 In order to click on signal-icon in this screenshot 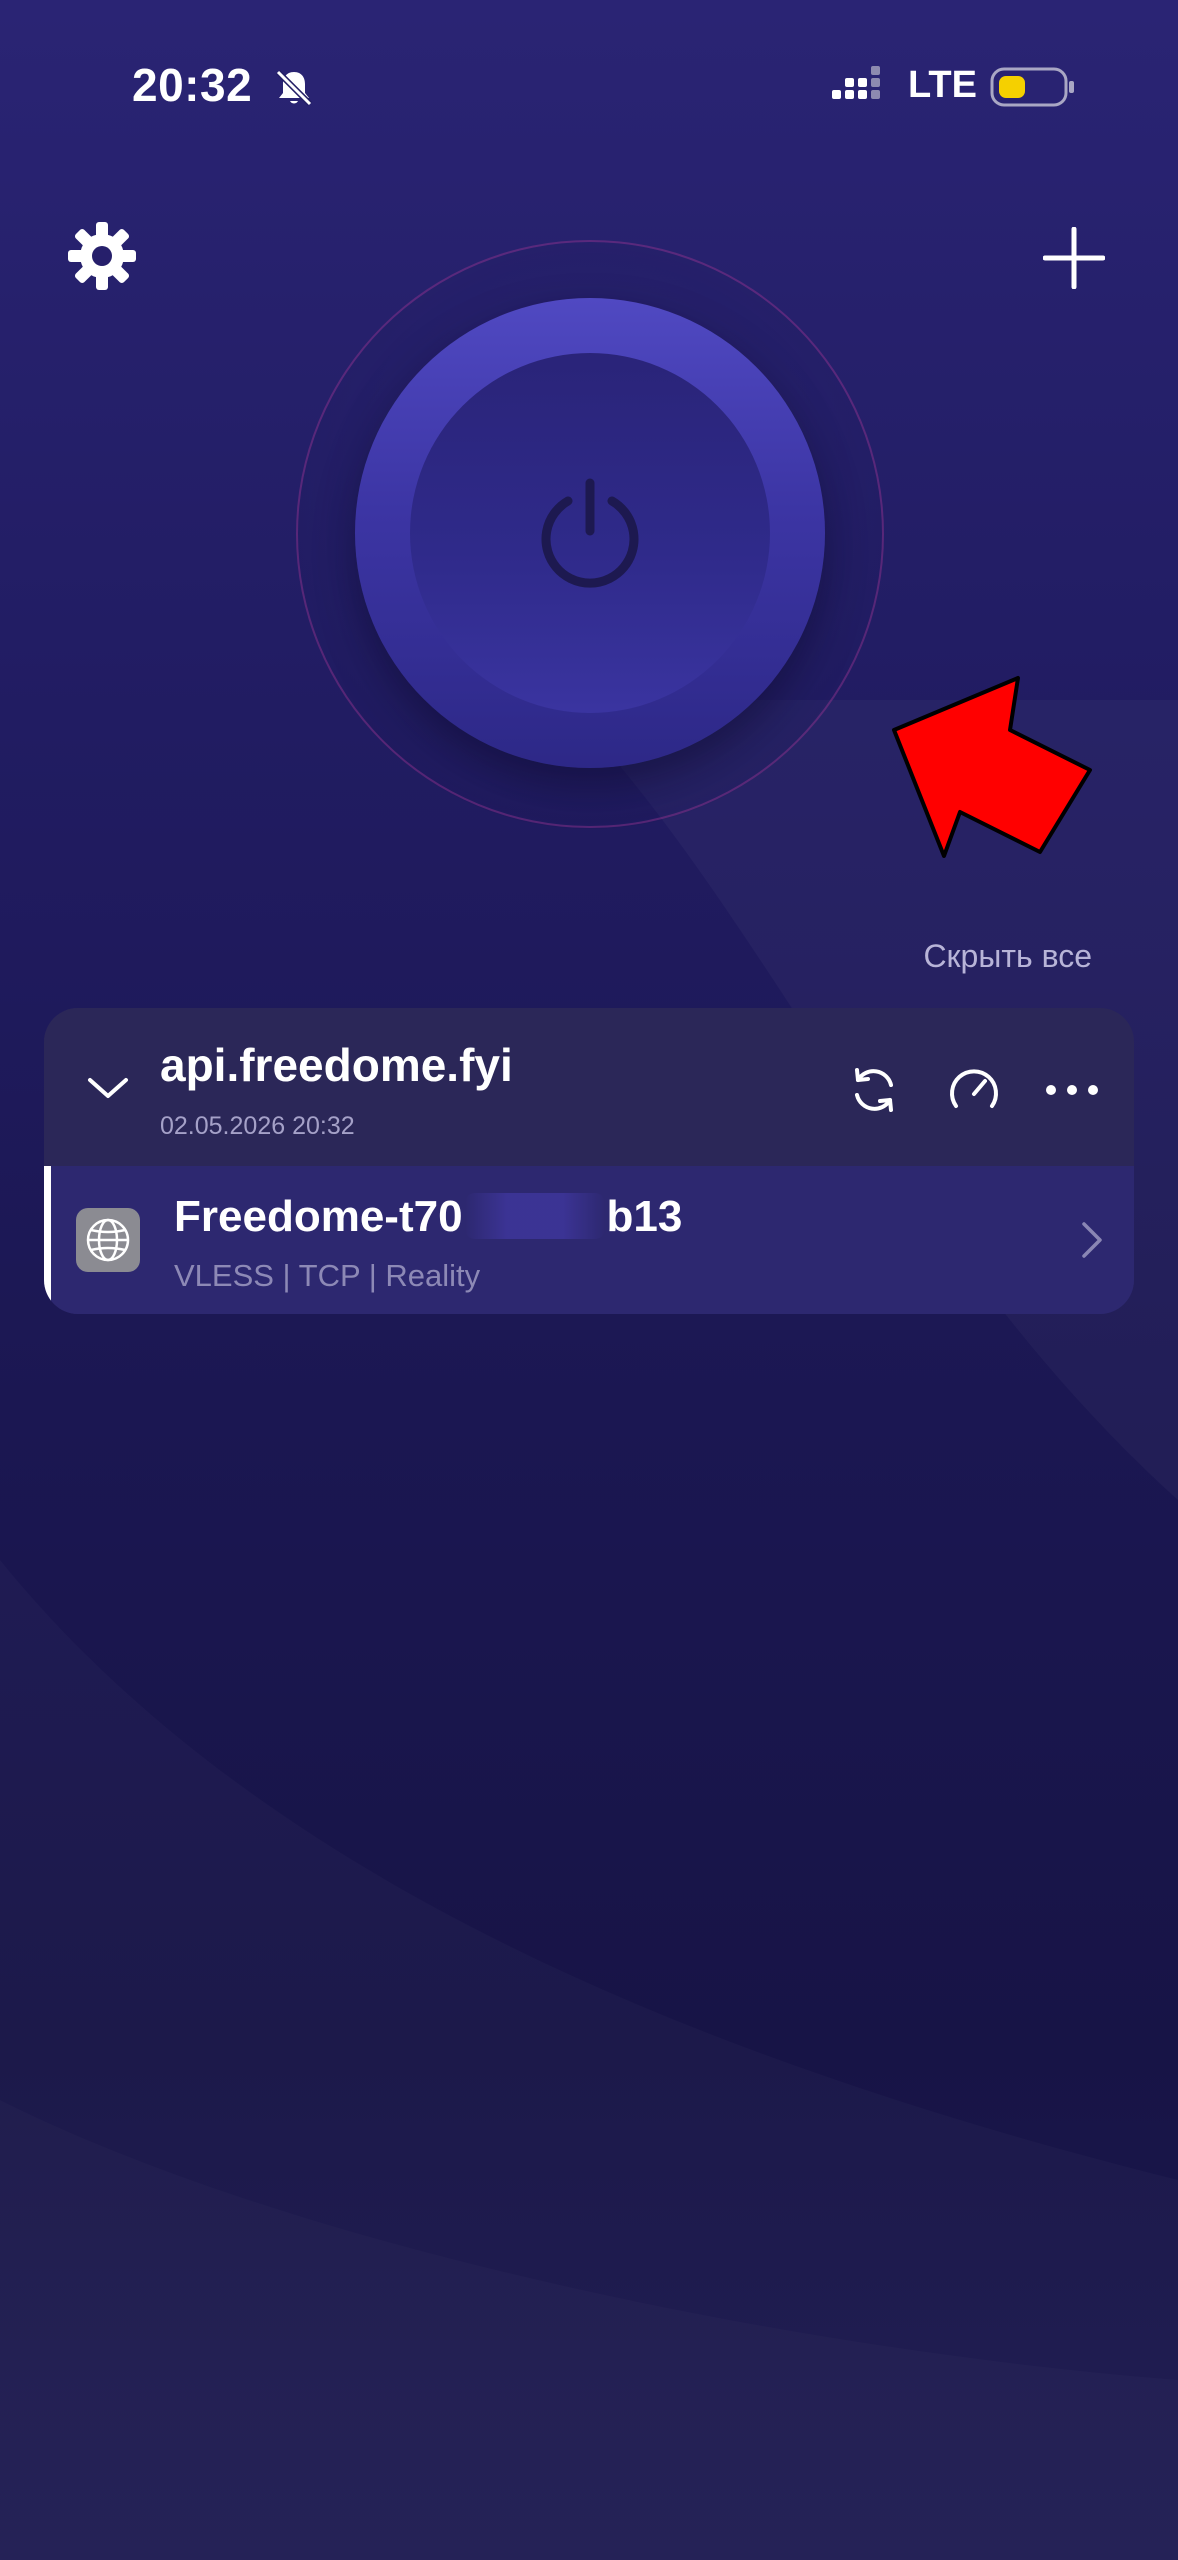, I will do `click(856, 82)`.